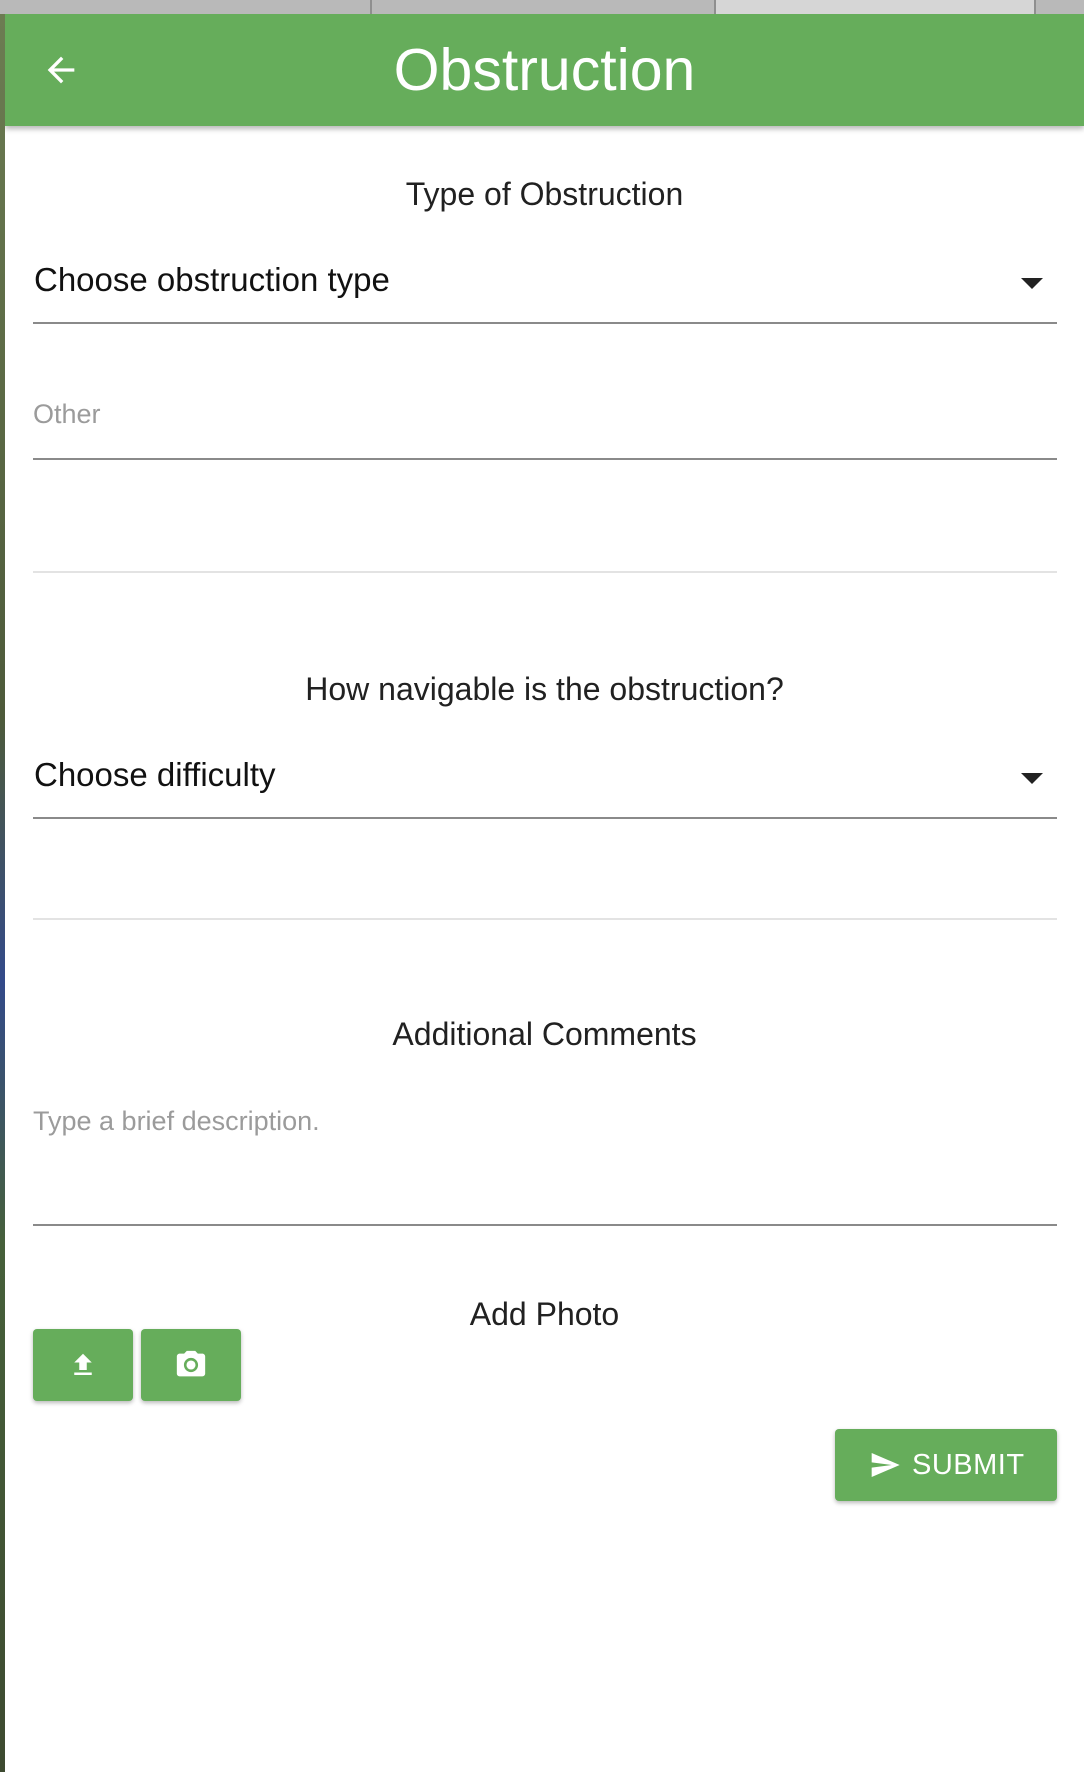 The image size is (1084, 1772). I want to click on other-obstruction-input, so click(545, 414).